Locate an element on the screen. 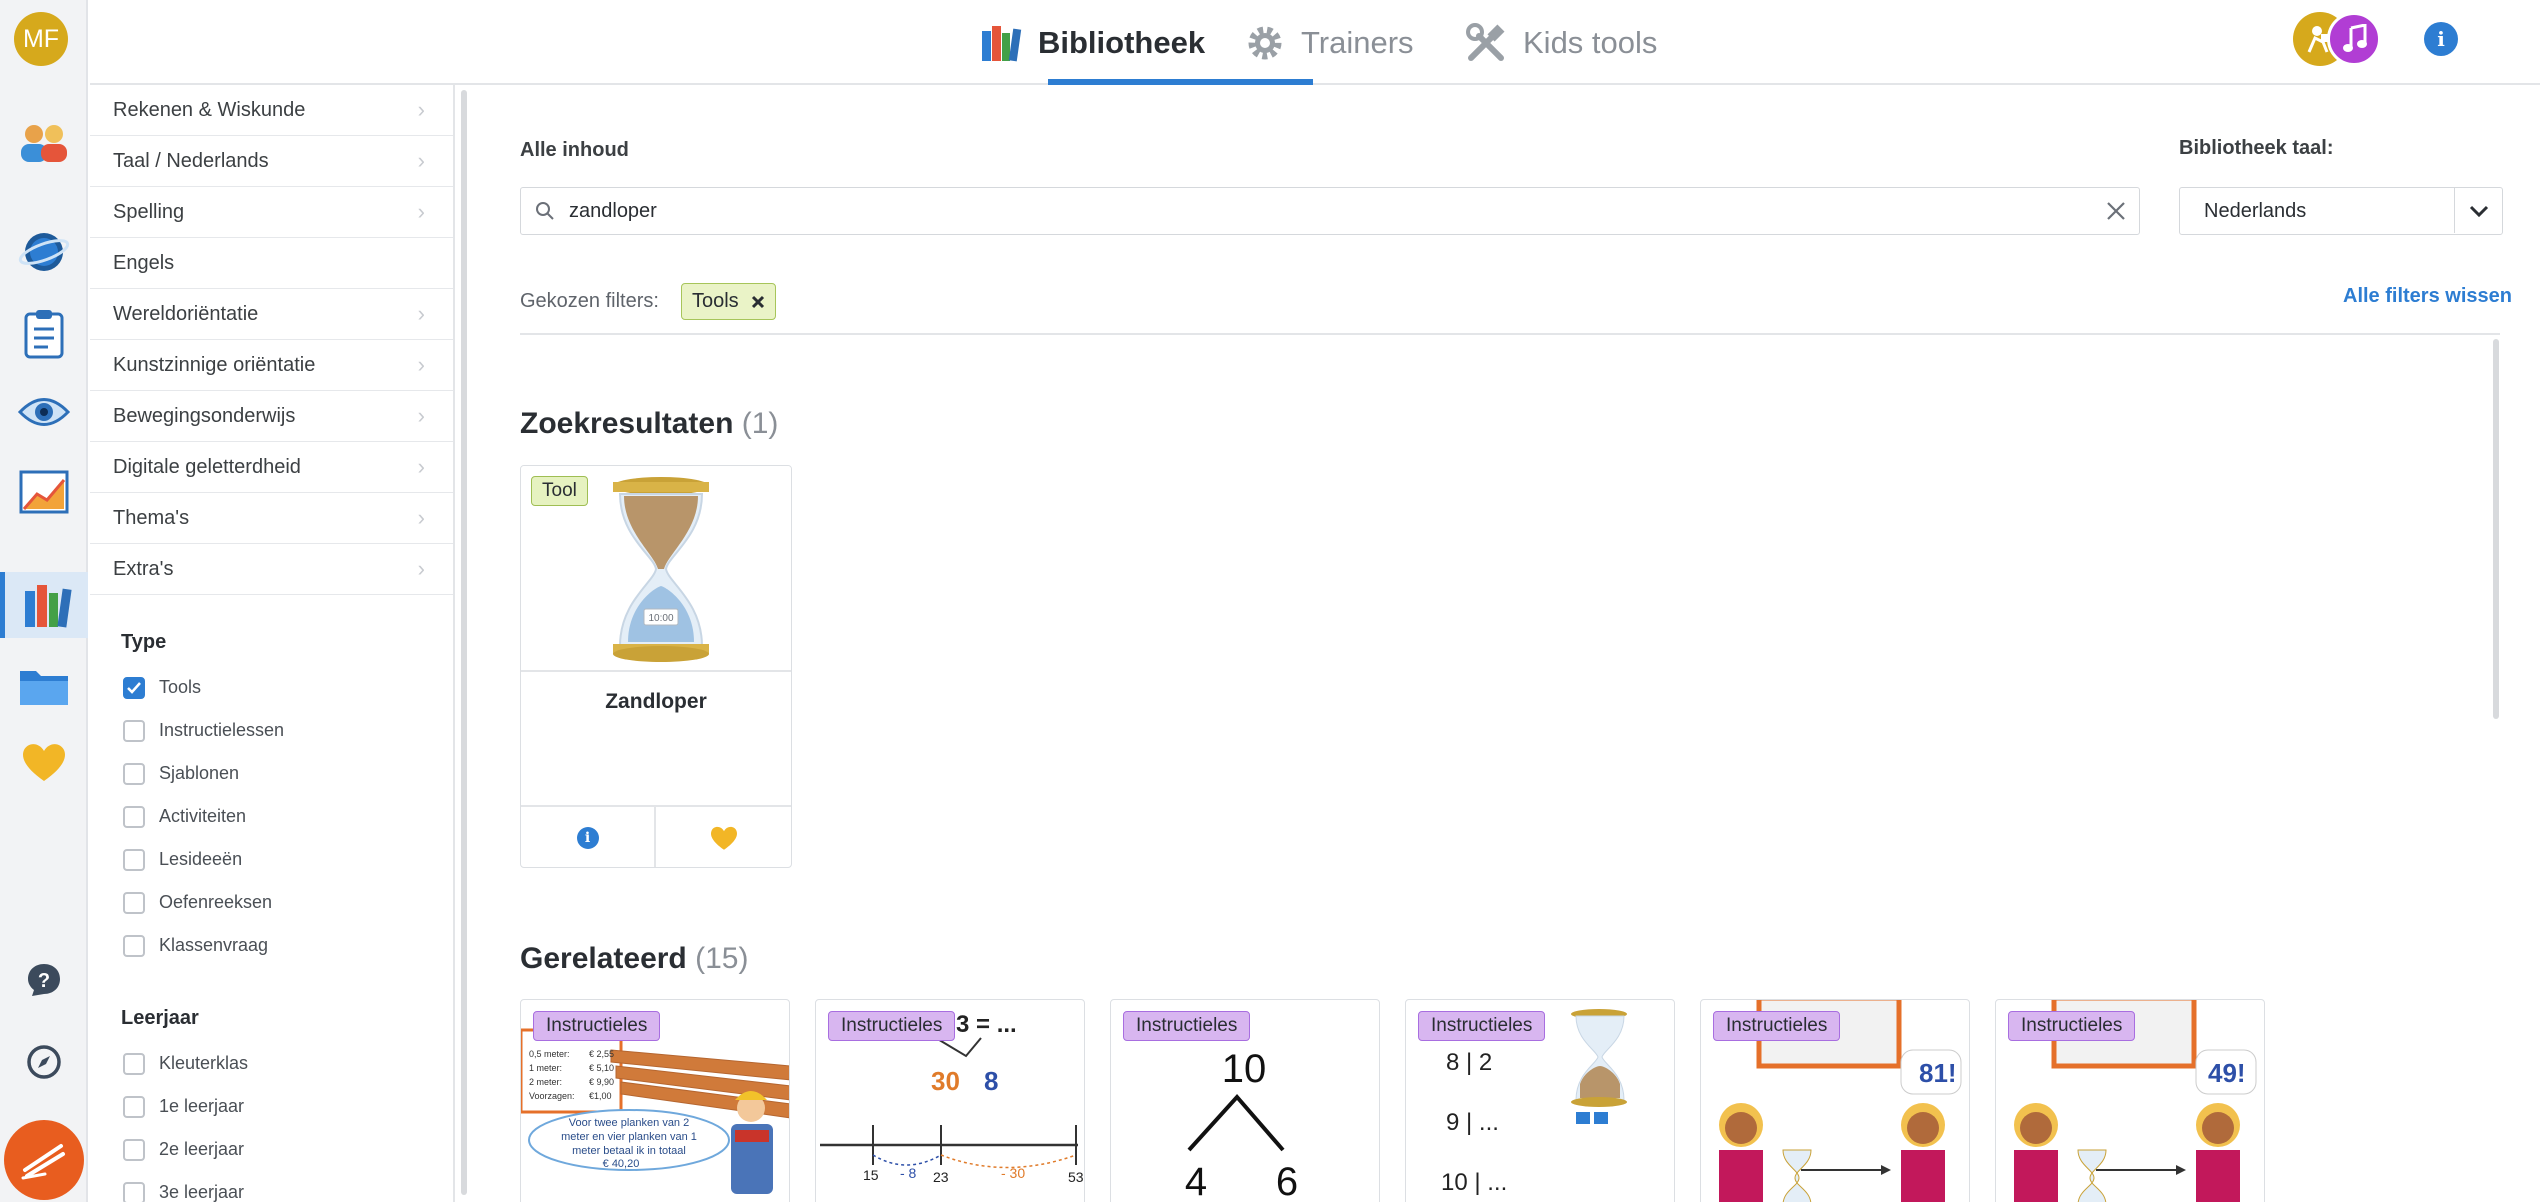 This screenshot has width=2540, height=1202. info-icon: i is located at coordinates (587, 838).